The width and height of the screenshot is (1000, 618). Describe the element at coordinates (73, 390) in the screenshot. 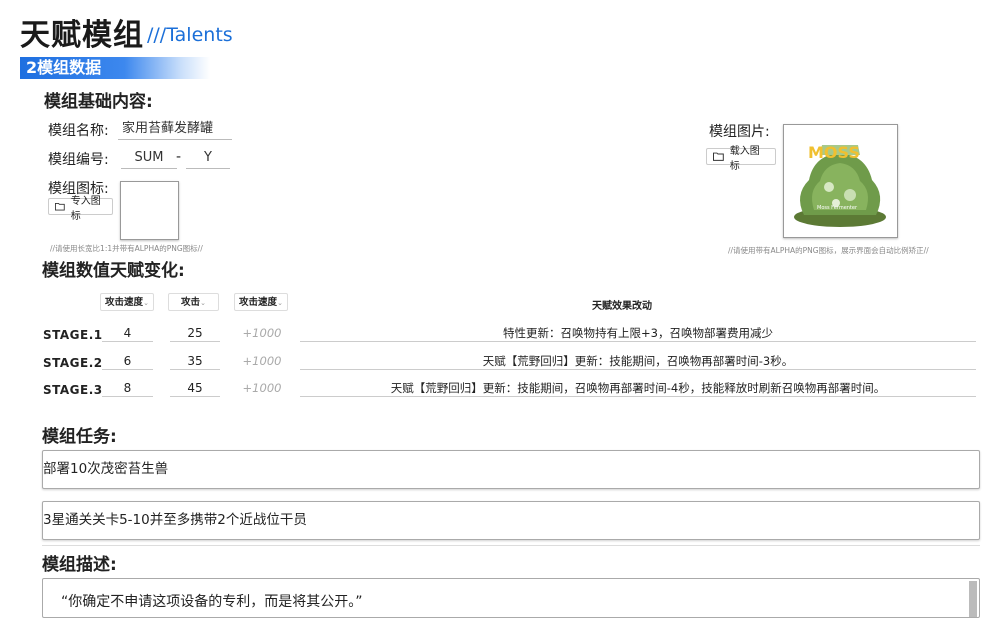

I see `stage-label: STAGE.3` at that location.